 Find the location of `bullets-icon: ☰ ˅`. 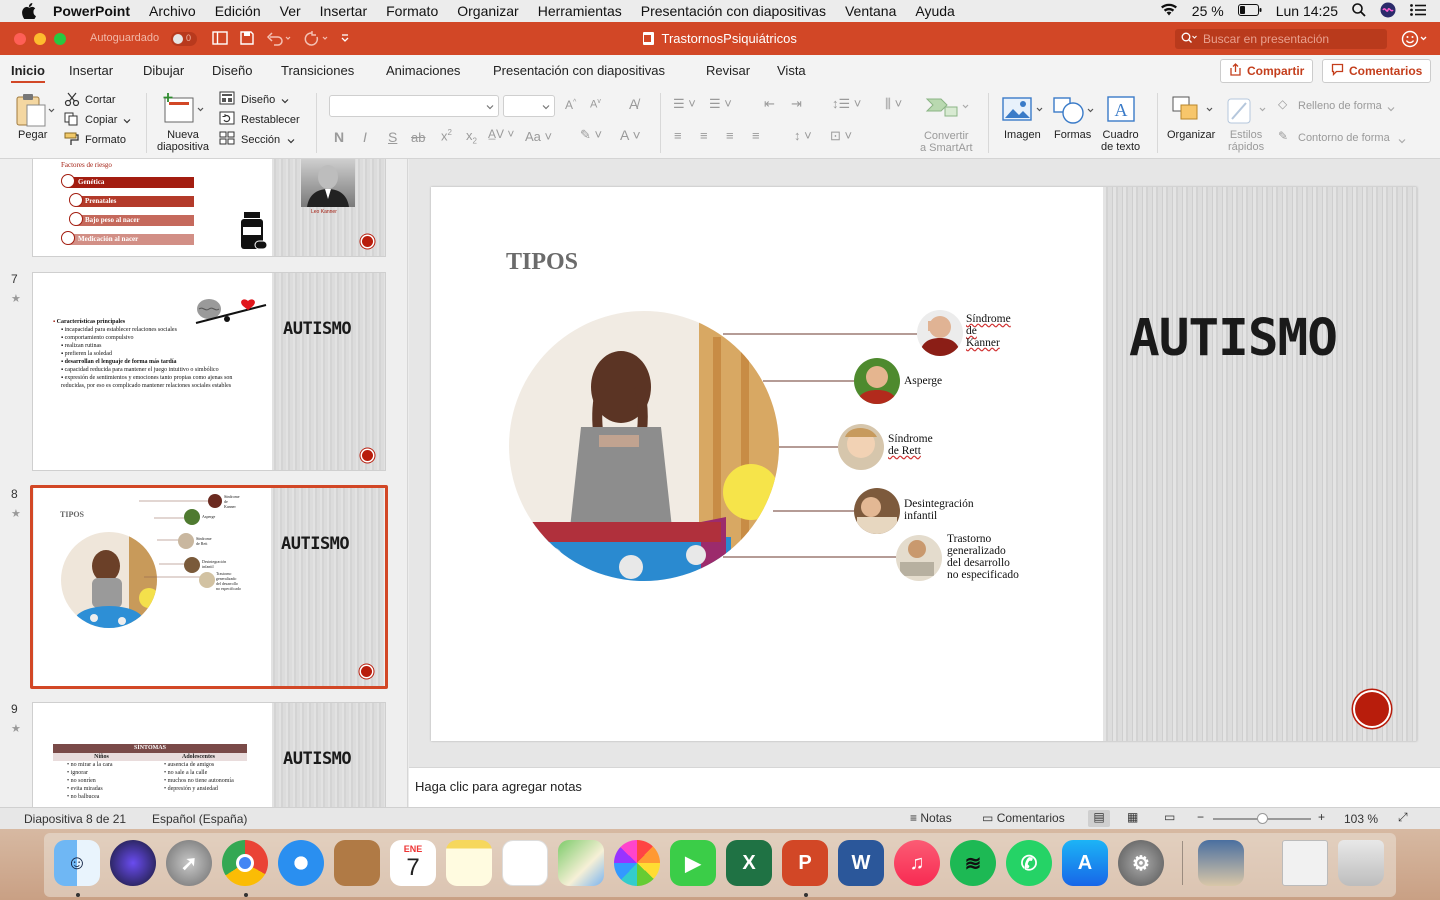

bullets-icon: ☰ ˅ is located at coordinates (684, 104).